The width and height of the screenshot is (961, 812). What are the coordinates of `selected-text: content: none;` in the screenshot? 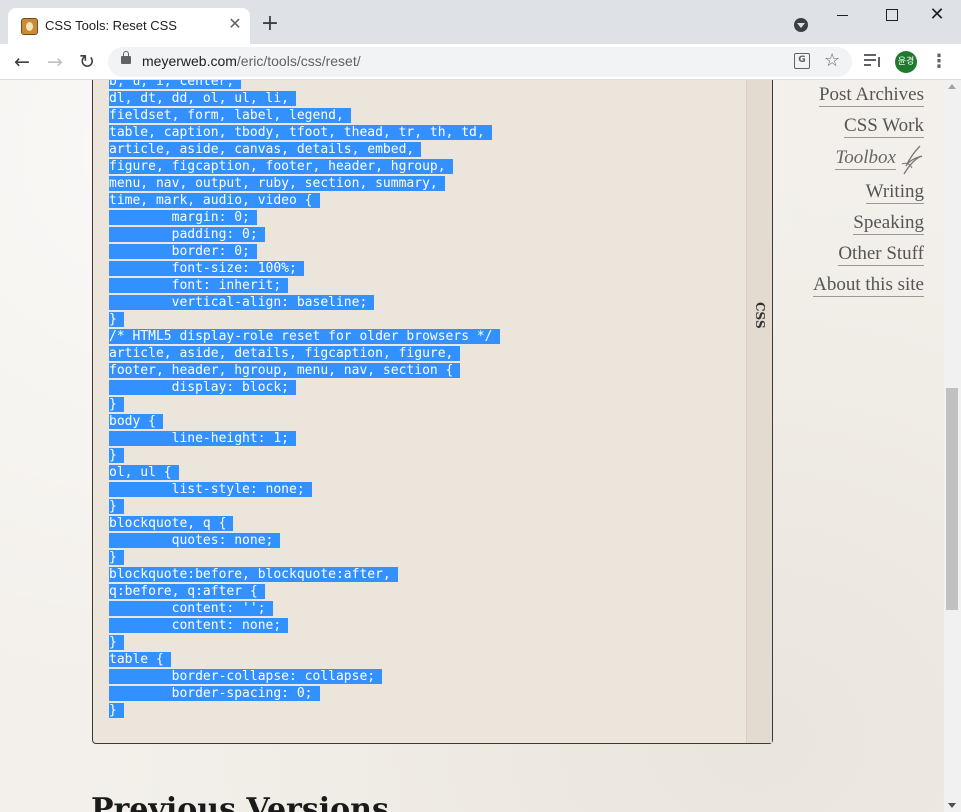 It's located at (199, 625).